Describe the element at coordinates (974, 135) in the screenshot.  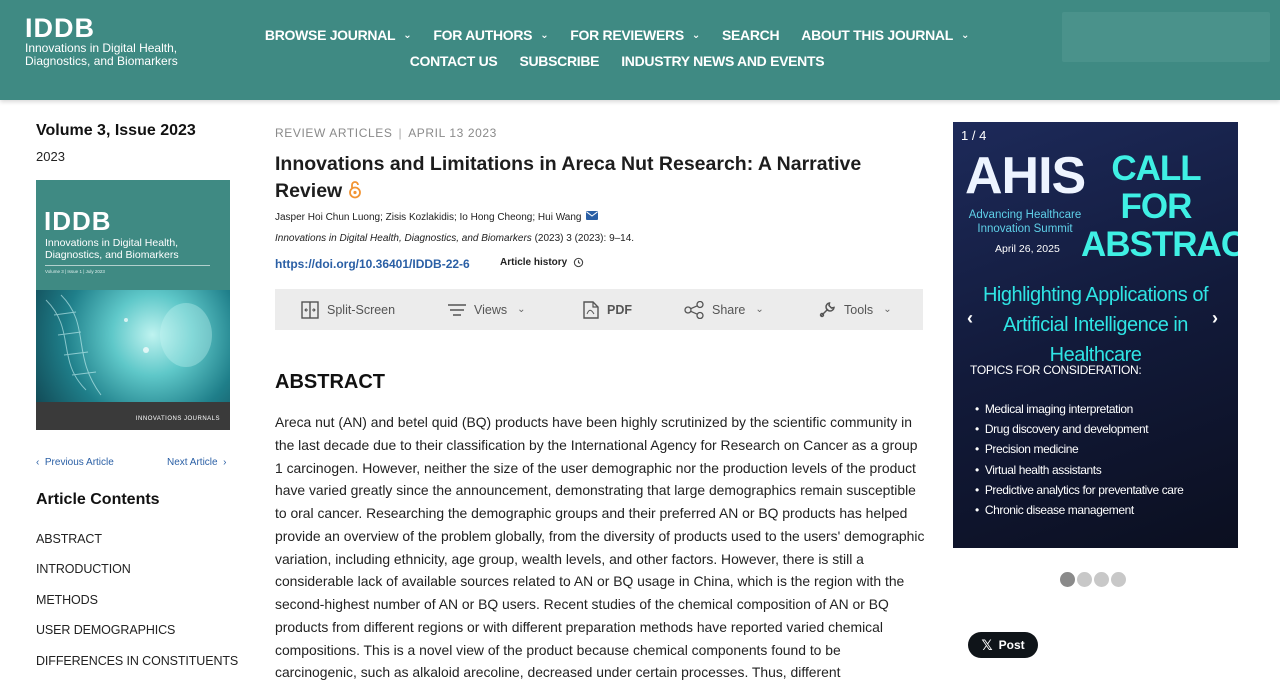
I see `carousel-counter: 1 / 4` at that location.